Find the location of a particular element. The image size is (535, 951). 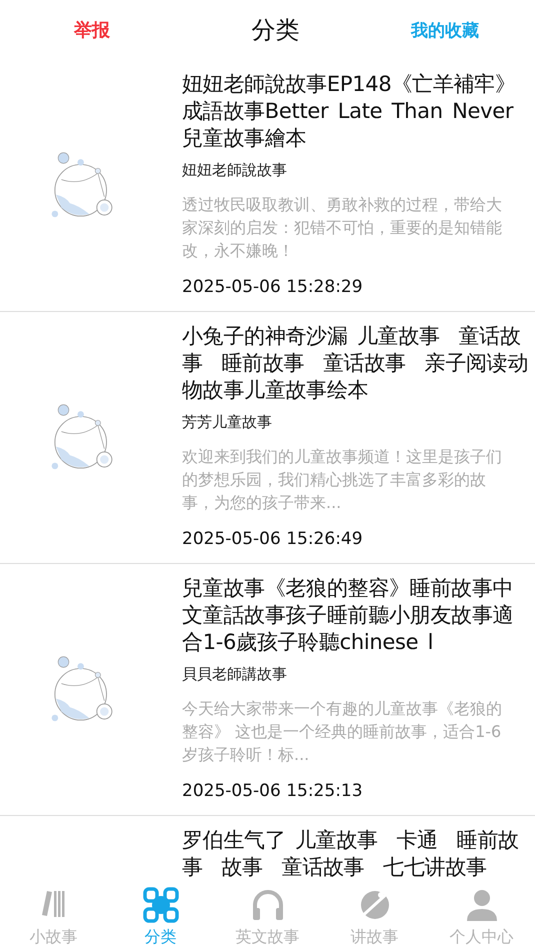

nav-tab: 分类 is located at coordinates (160, 916).